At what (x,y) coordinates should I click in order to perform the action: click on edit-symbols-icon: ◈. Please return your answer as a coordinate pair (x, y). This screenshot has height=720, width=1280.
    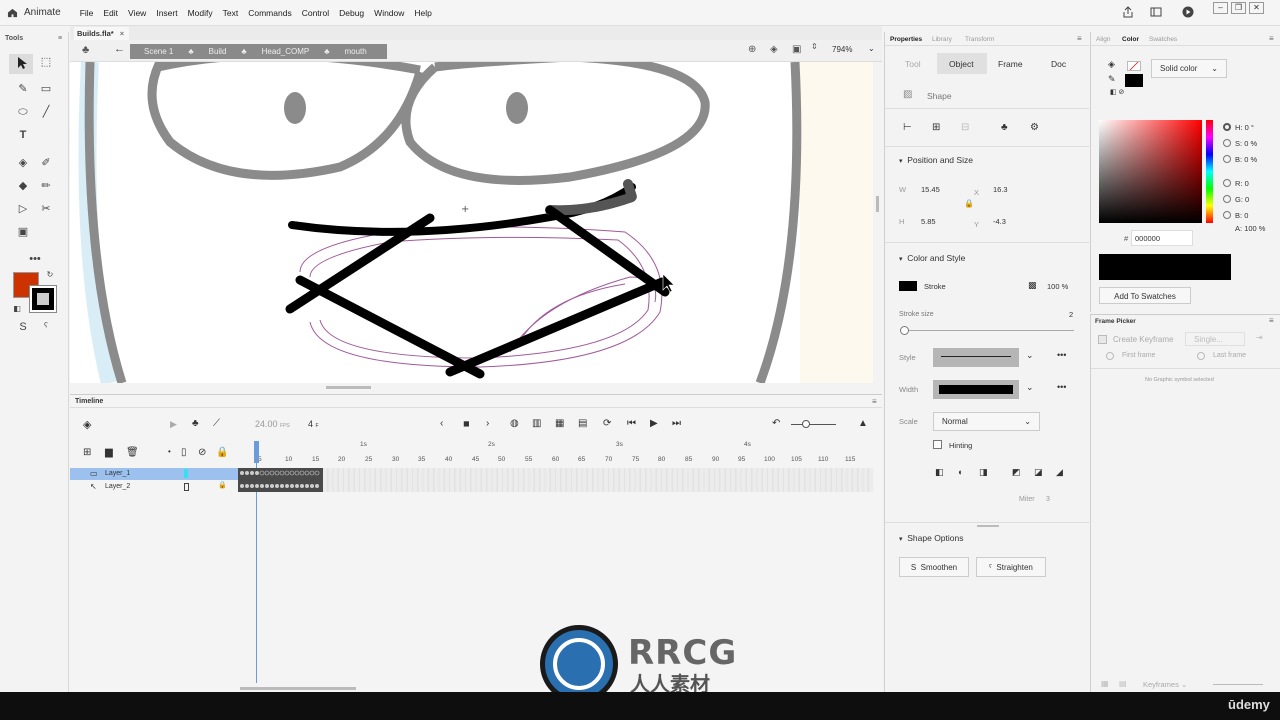
    Looking at the image, I should click on (774, 49).